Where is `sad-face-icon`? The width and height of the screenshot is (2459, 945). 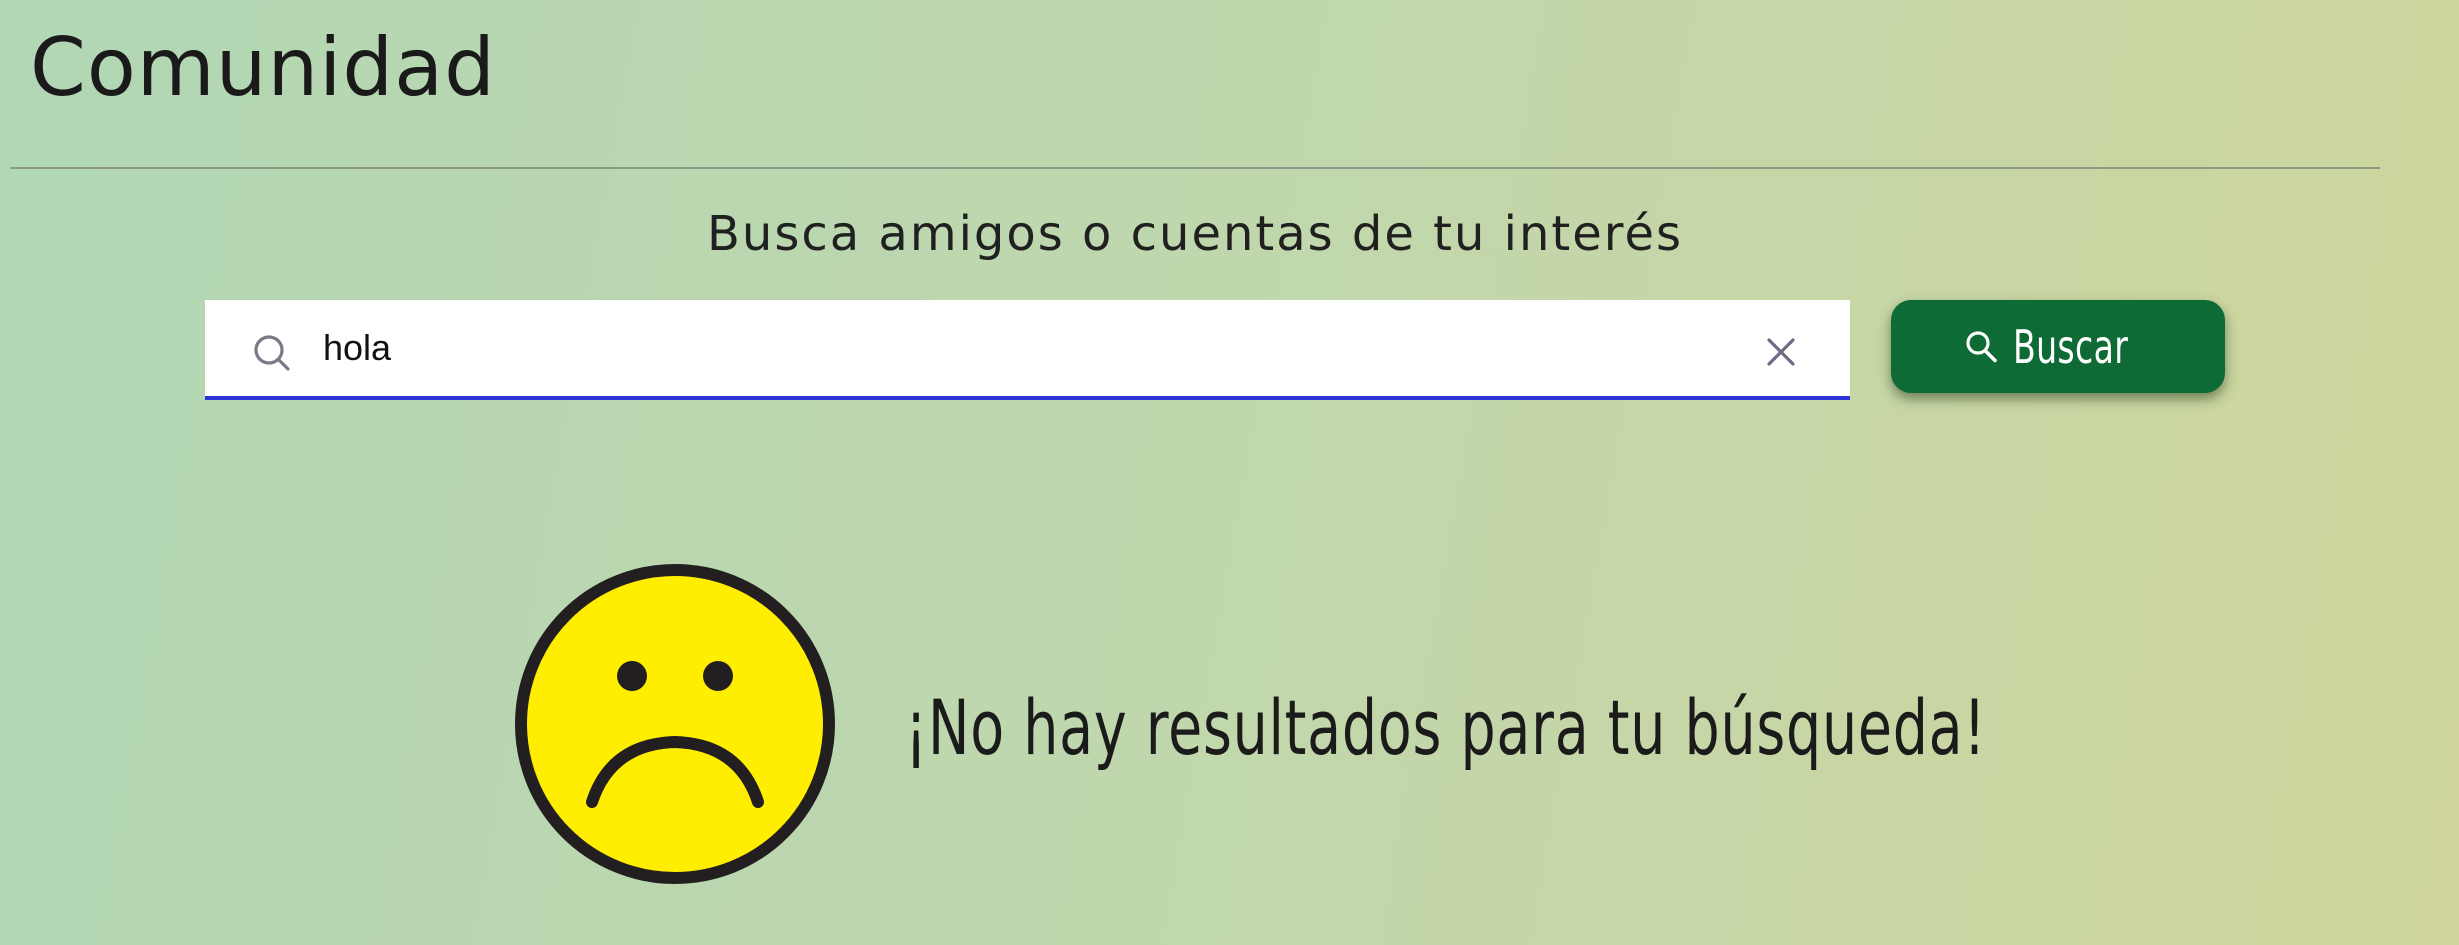 sad-face-icon is located at coordinates (675, 724).